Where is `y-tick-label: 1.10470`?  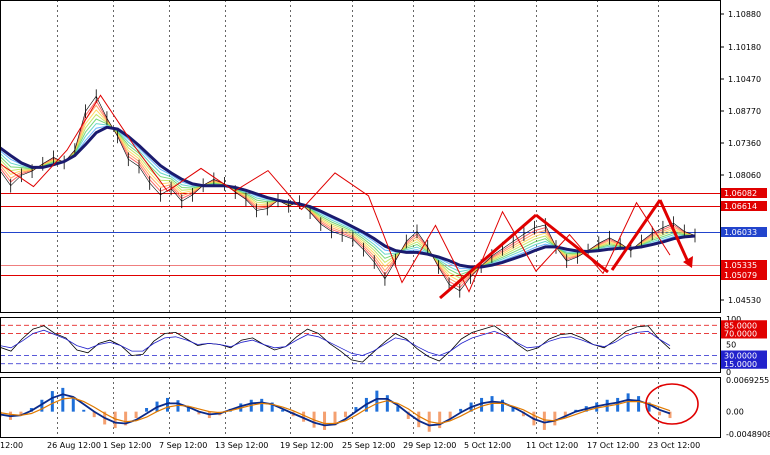 y-tick-label: 1.10470 is located at coordinates (744, 79).